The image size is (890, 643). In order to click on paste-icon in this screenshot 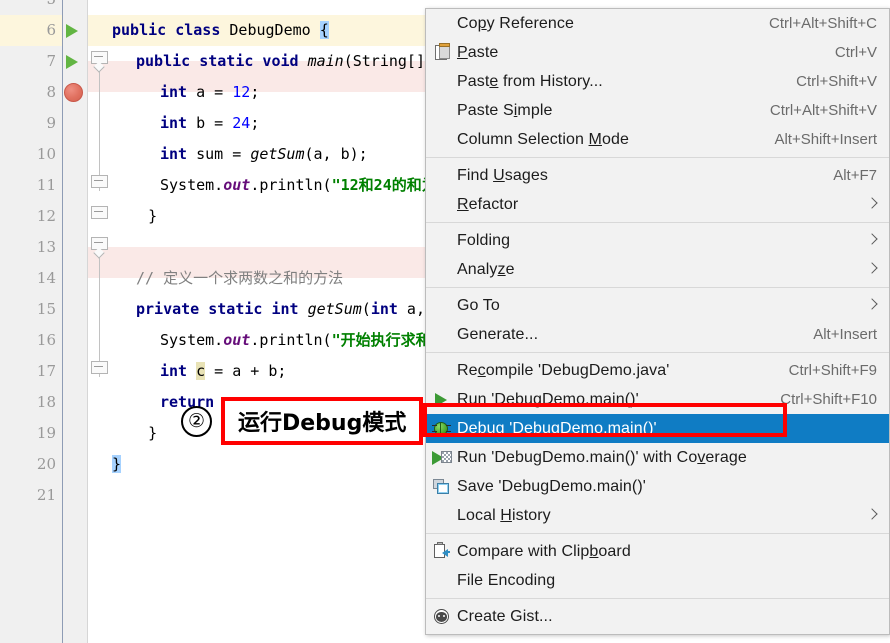, I will do `click(441, 52)`.